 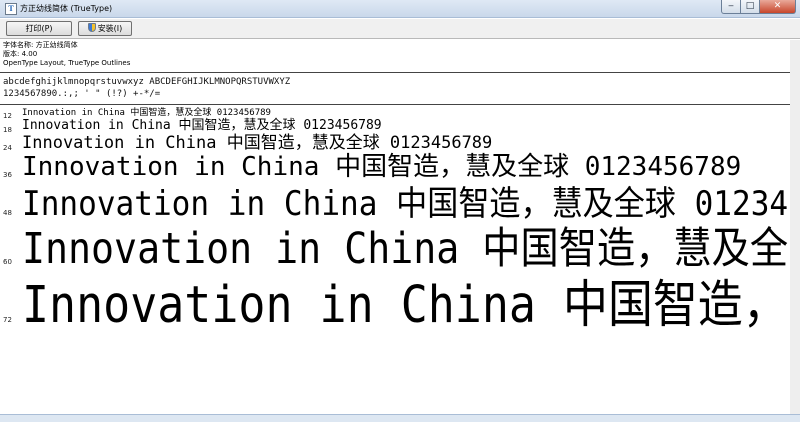 What do you see at coordinates (7, 262) in the screenshot?
I see `size-label: 60` at bounding box center [7, 262].